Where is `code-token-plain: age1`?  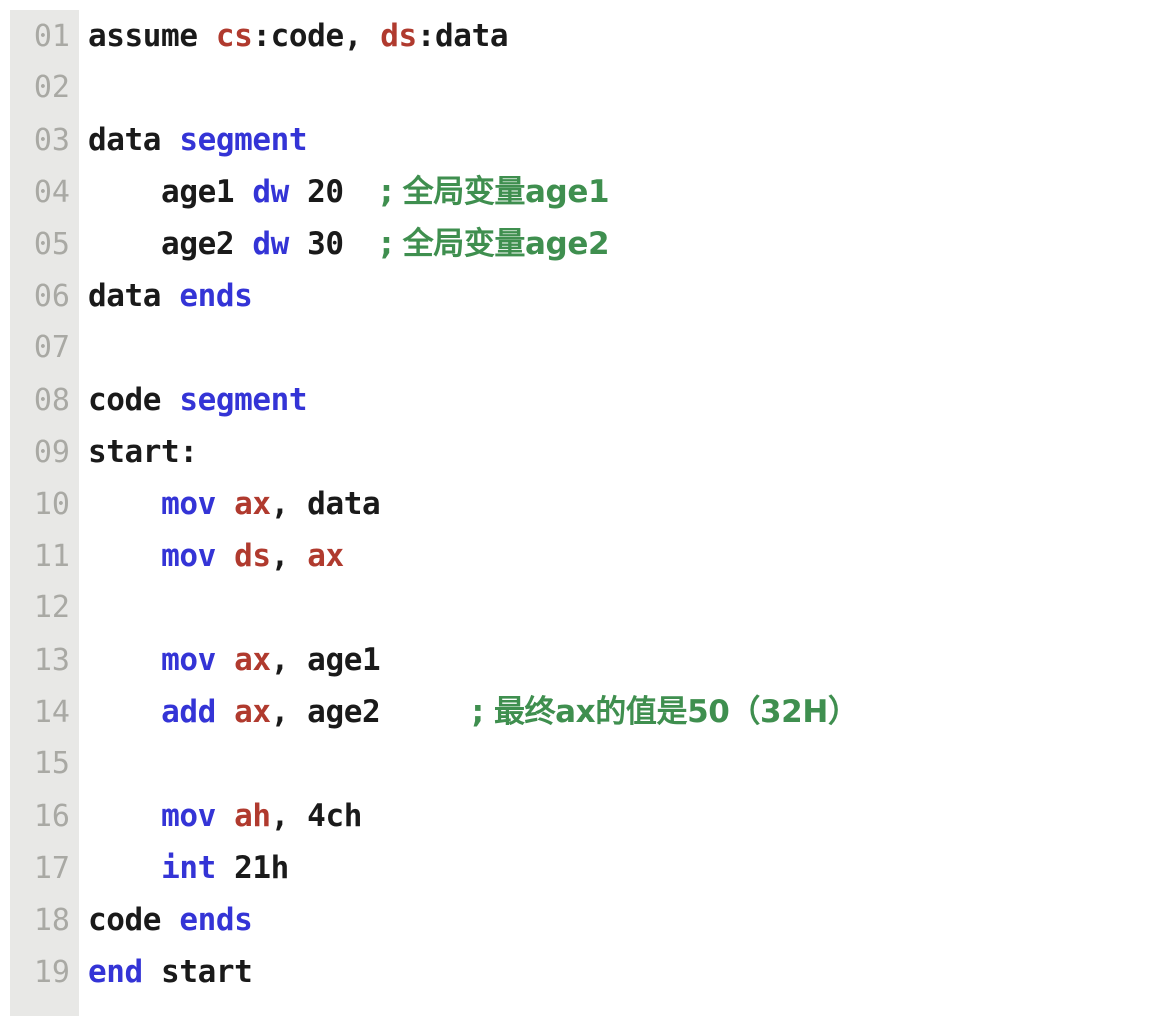 code-token-plain: age1 is located at coordinates (170, 192).